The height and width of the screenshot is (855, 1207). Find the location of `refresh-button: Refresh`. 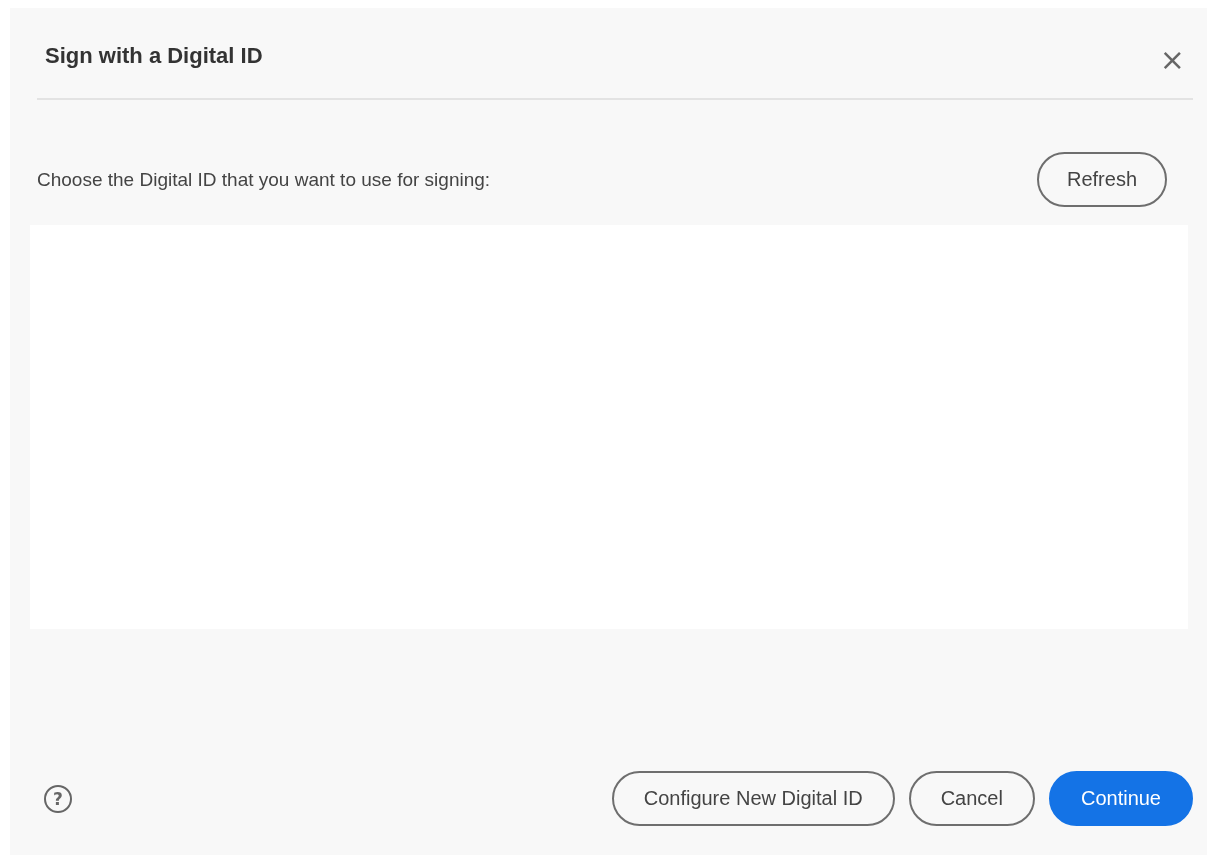

refresh-button: Refresh is located at coordinates (1101, 179).